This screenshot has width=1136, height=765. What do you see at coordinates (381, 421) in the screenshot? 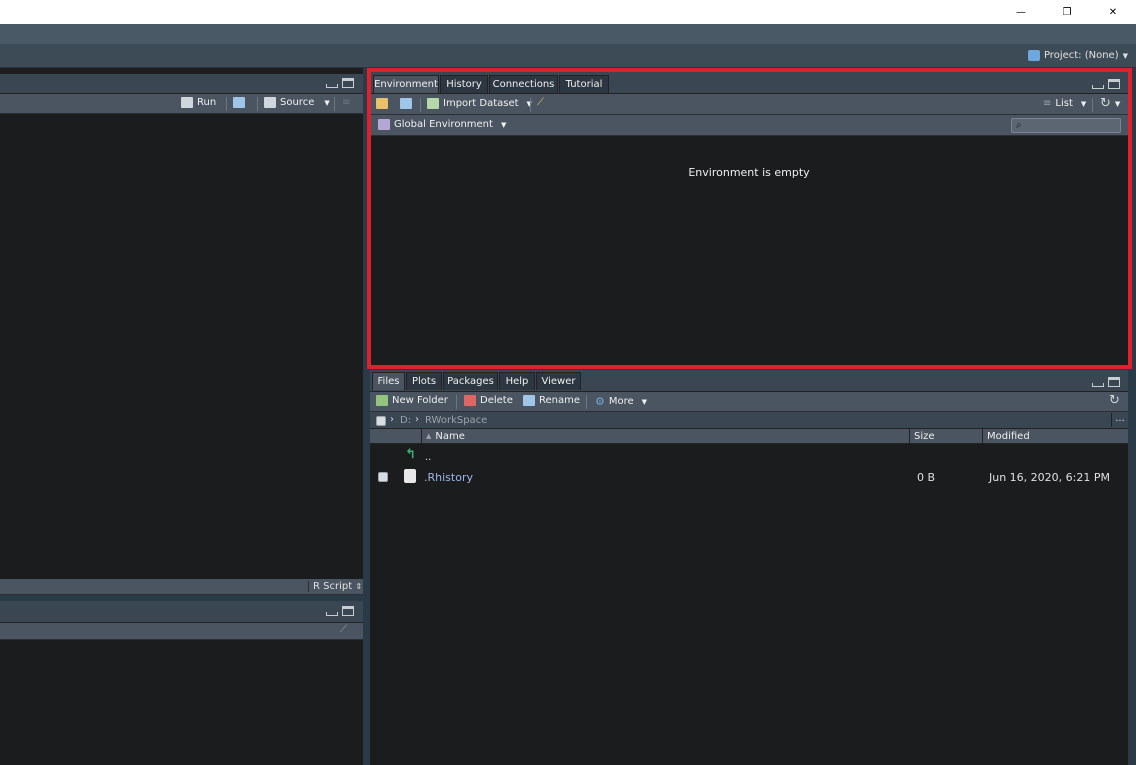
I see `select-all-checkbox` at bounding box center [381, 421].